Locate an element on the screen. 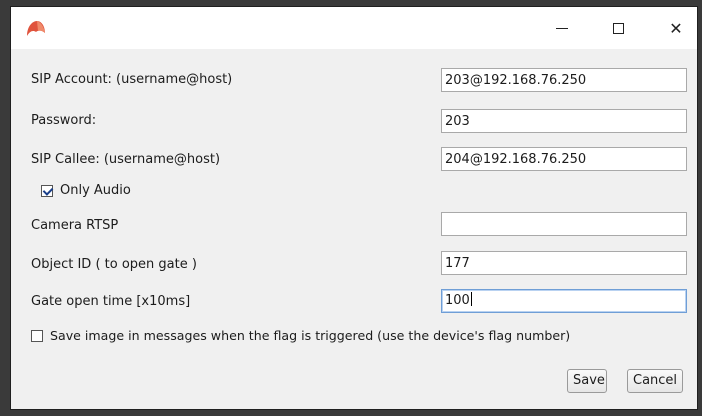 This screenshot has width=702, height=416. maximize-icon is located at coordinates (618, 28).